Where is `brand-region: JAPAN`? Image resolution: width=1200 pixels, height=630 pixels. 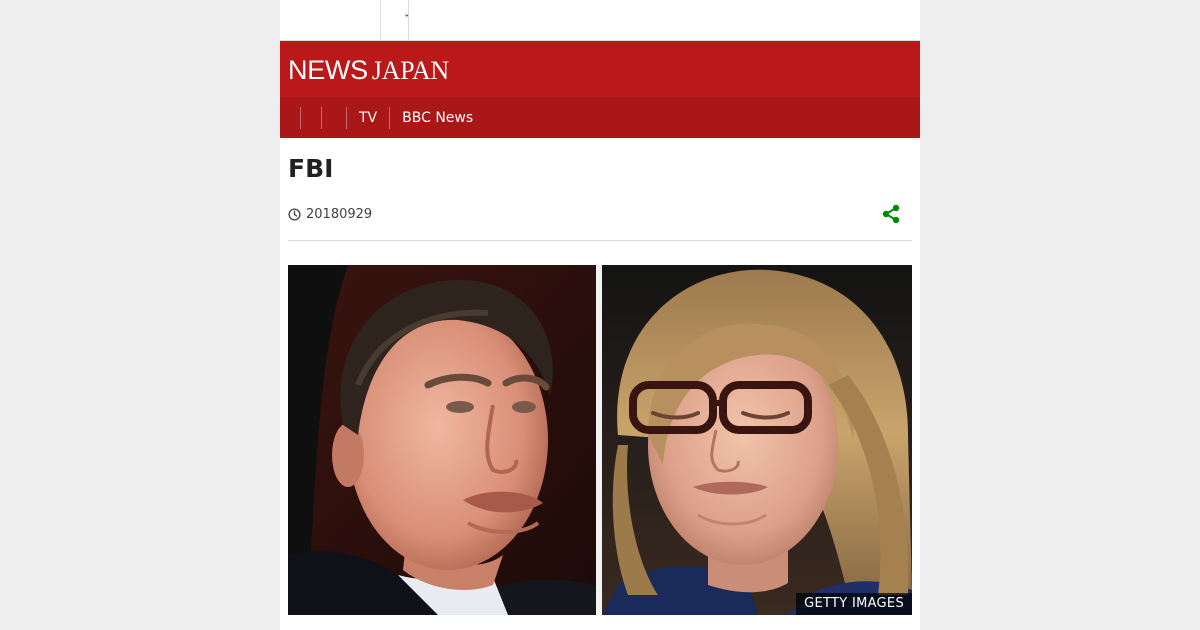
brand-region: JAPAN is located at coordinates (410, 70).